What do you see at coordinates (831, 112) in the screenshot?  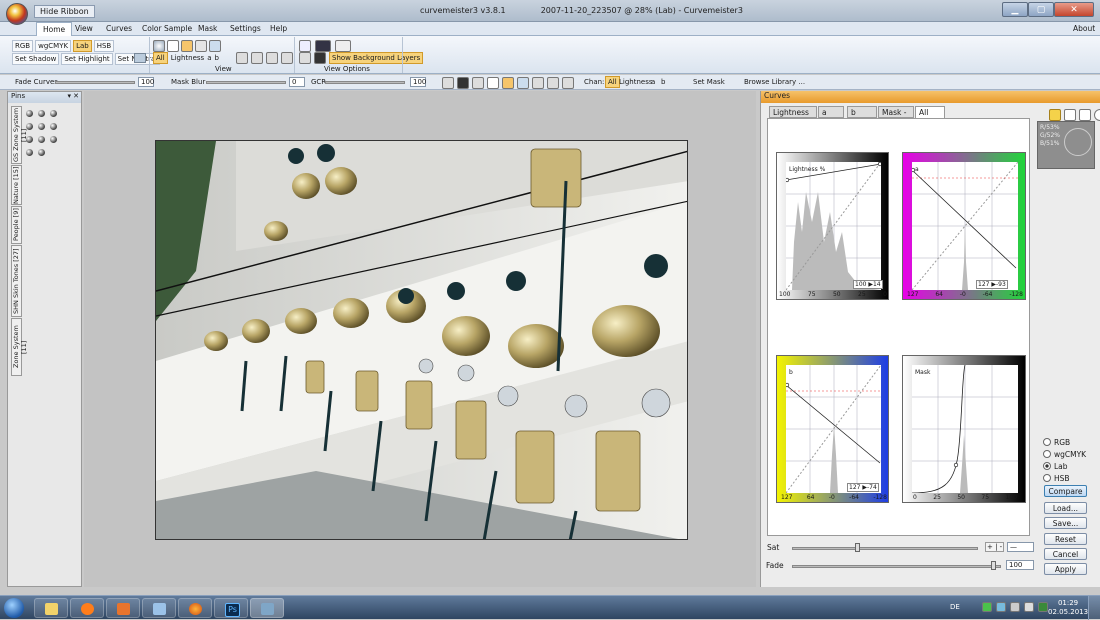 I see `curves-tab-a: a` at bounding box center [831, 112].